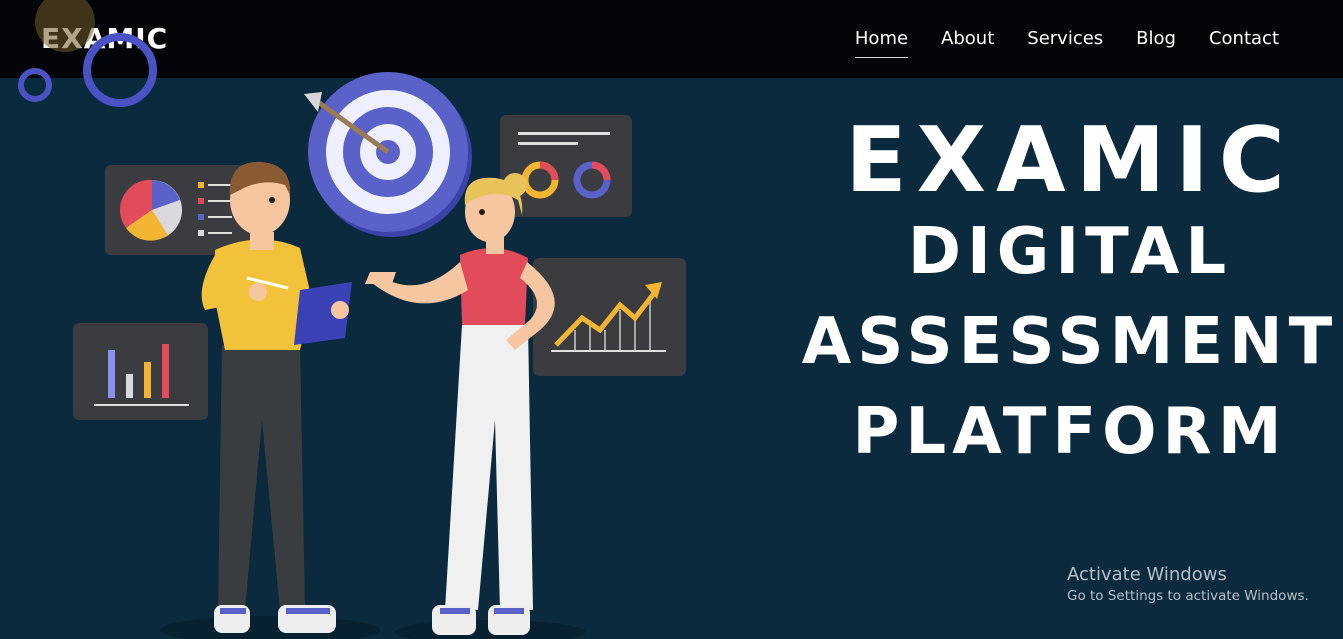  I want to click on hero-subtitle-line-2: ASSESSMENT, so click(1070, 342).